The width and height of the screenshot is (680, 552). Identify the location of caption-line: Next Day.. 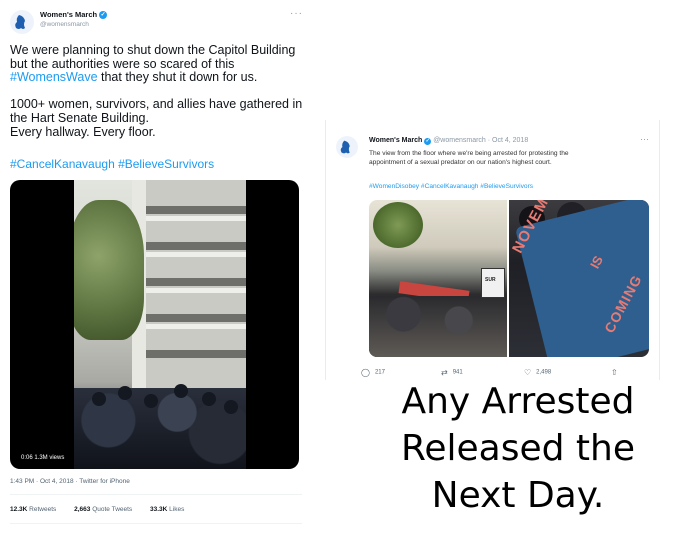
(518, 495).